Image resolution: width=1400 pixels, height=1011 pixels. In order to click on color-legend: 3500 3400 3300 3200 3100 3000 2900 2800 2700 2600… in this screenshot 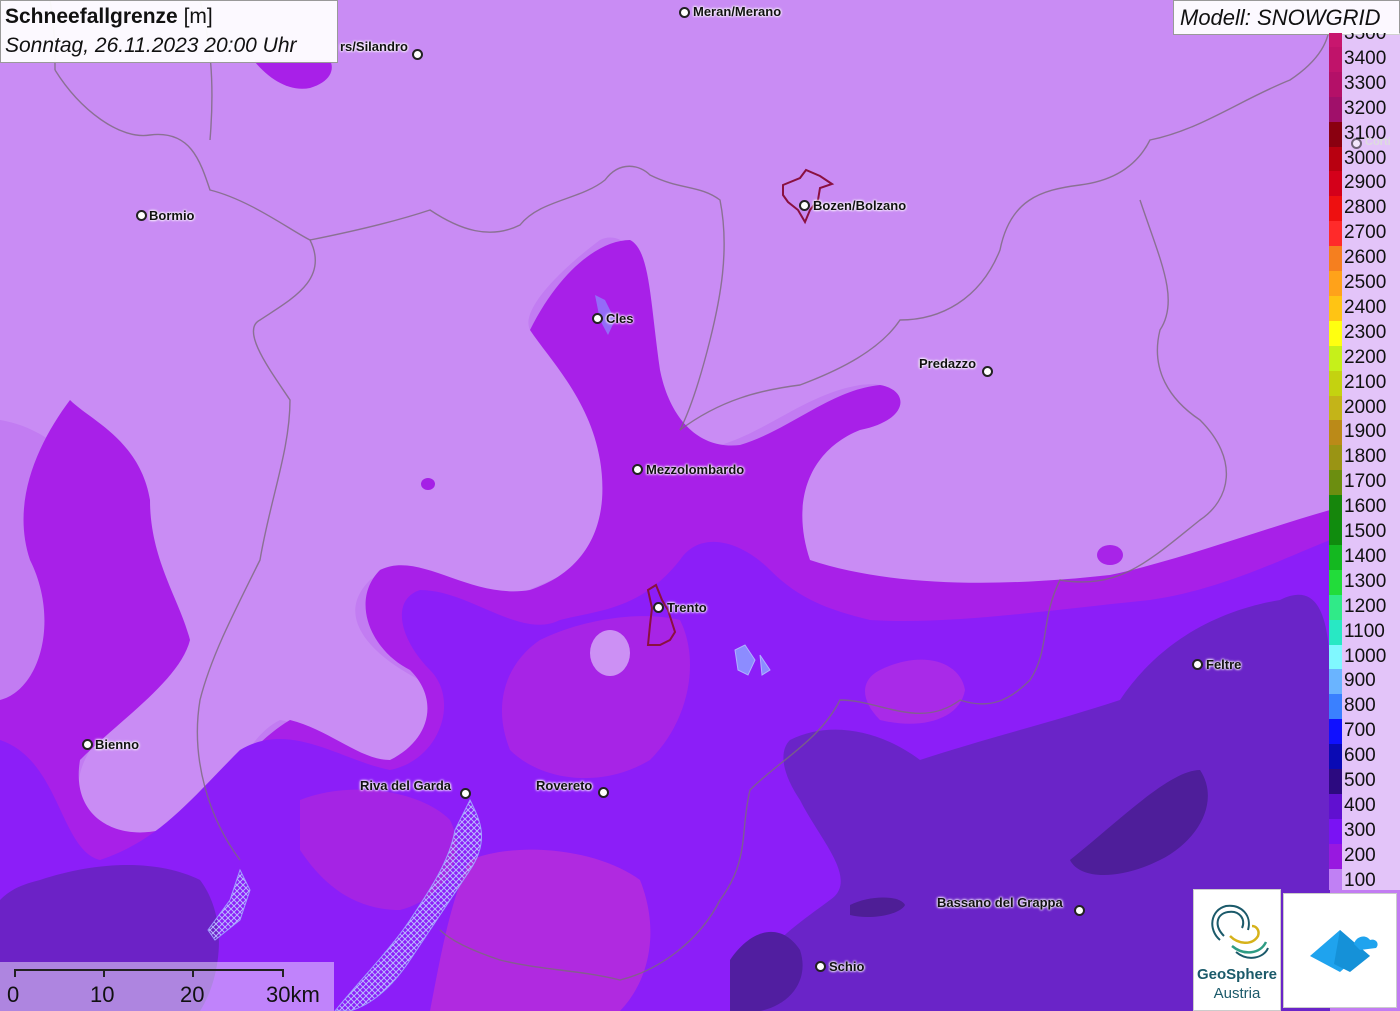, I will do `click(1364, 461)`.